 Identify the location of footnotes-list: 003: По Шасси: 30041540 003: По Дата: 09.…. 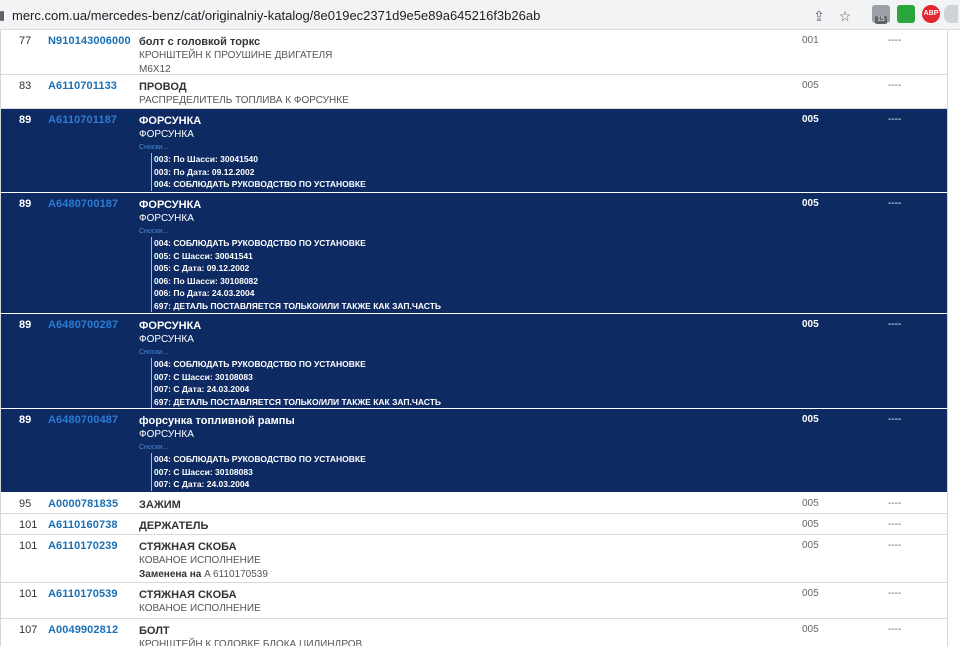
(465, 172).